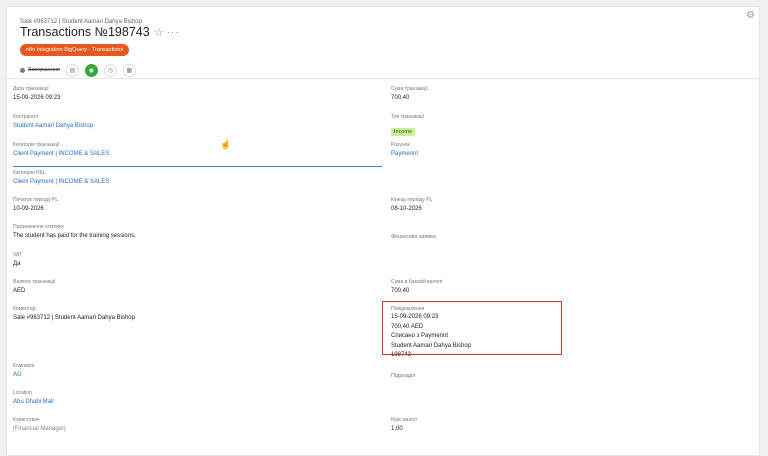 The image size is (768, 456). I want to click on field-company: Компанія AG, so click(23, 370).